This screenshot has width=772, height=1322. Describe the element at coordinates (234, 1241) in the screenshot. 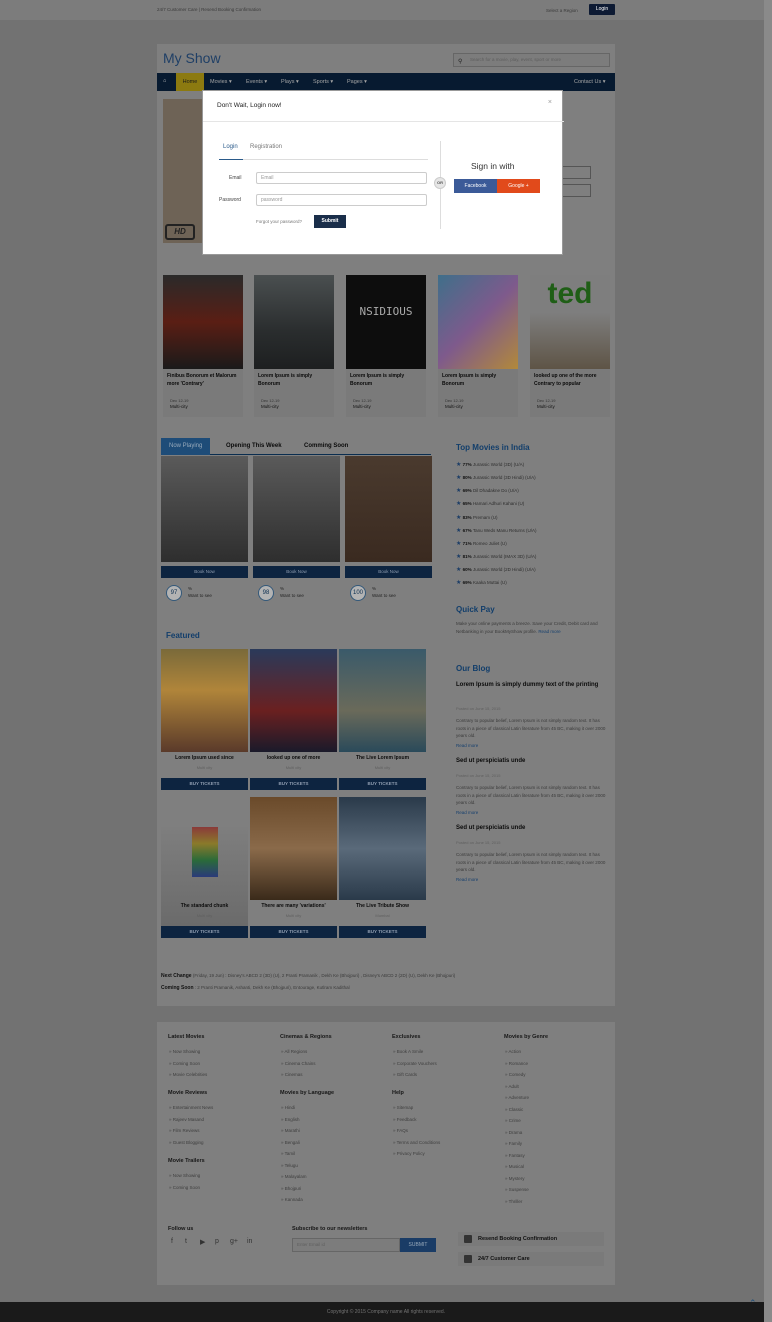

I see `google-plus-icon: g+` at that location.